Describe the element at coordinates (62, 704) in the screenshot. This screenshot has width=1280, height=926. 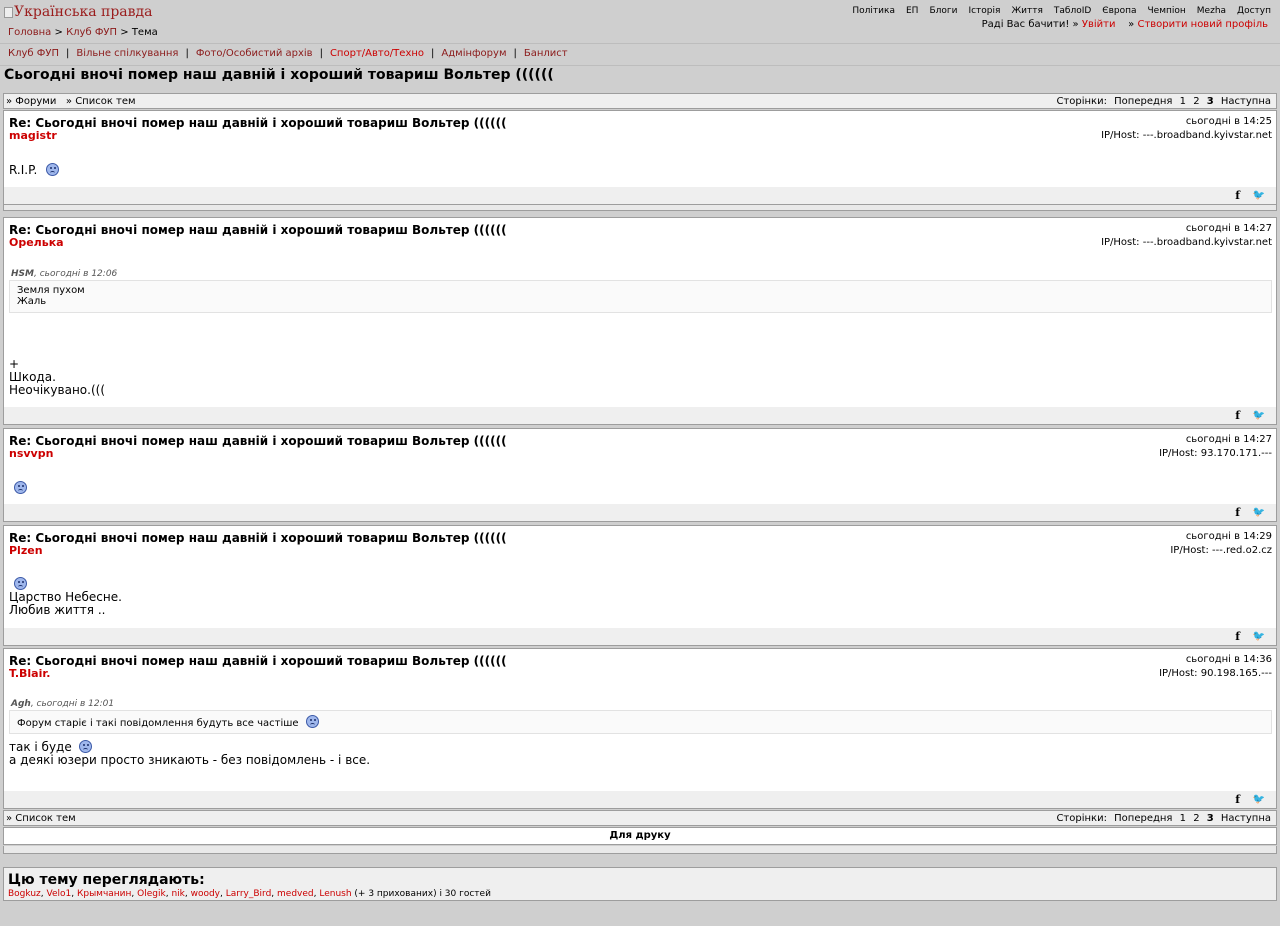
I see `quote-header: Agh, сьогодні в 12:01` at that location.